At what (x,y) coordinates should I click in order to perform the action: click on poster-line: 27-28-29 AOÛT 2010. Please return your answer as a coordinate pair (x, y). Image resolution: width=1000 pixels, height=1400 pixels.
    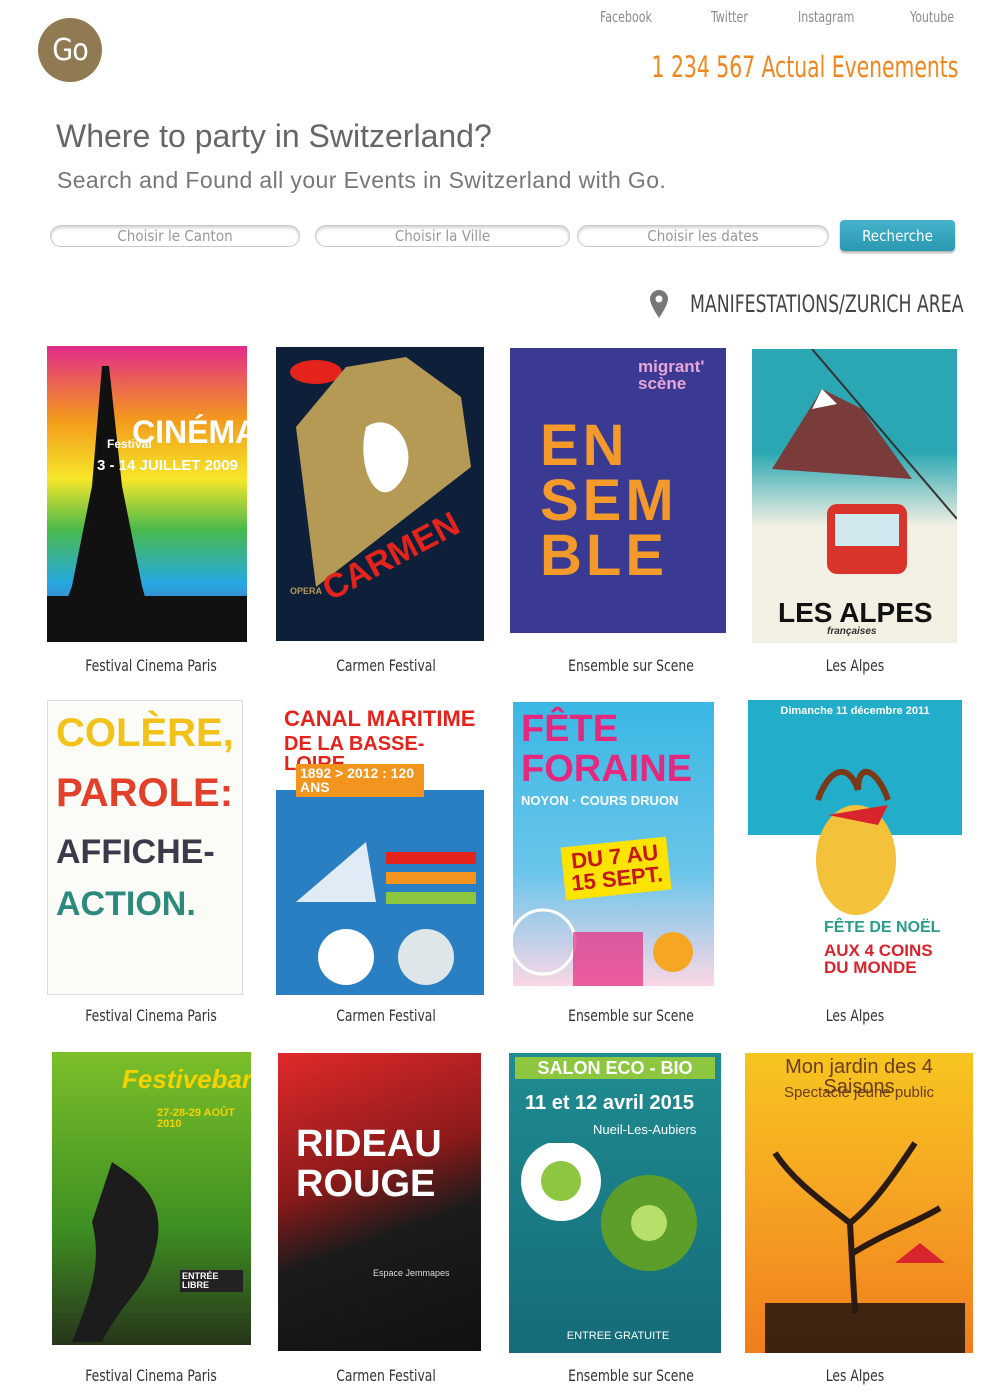
    Looking at the image, I should click on (196, 1119).